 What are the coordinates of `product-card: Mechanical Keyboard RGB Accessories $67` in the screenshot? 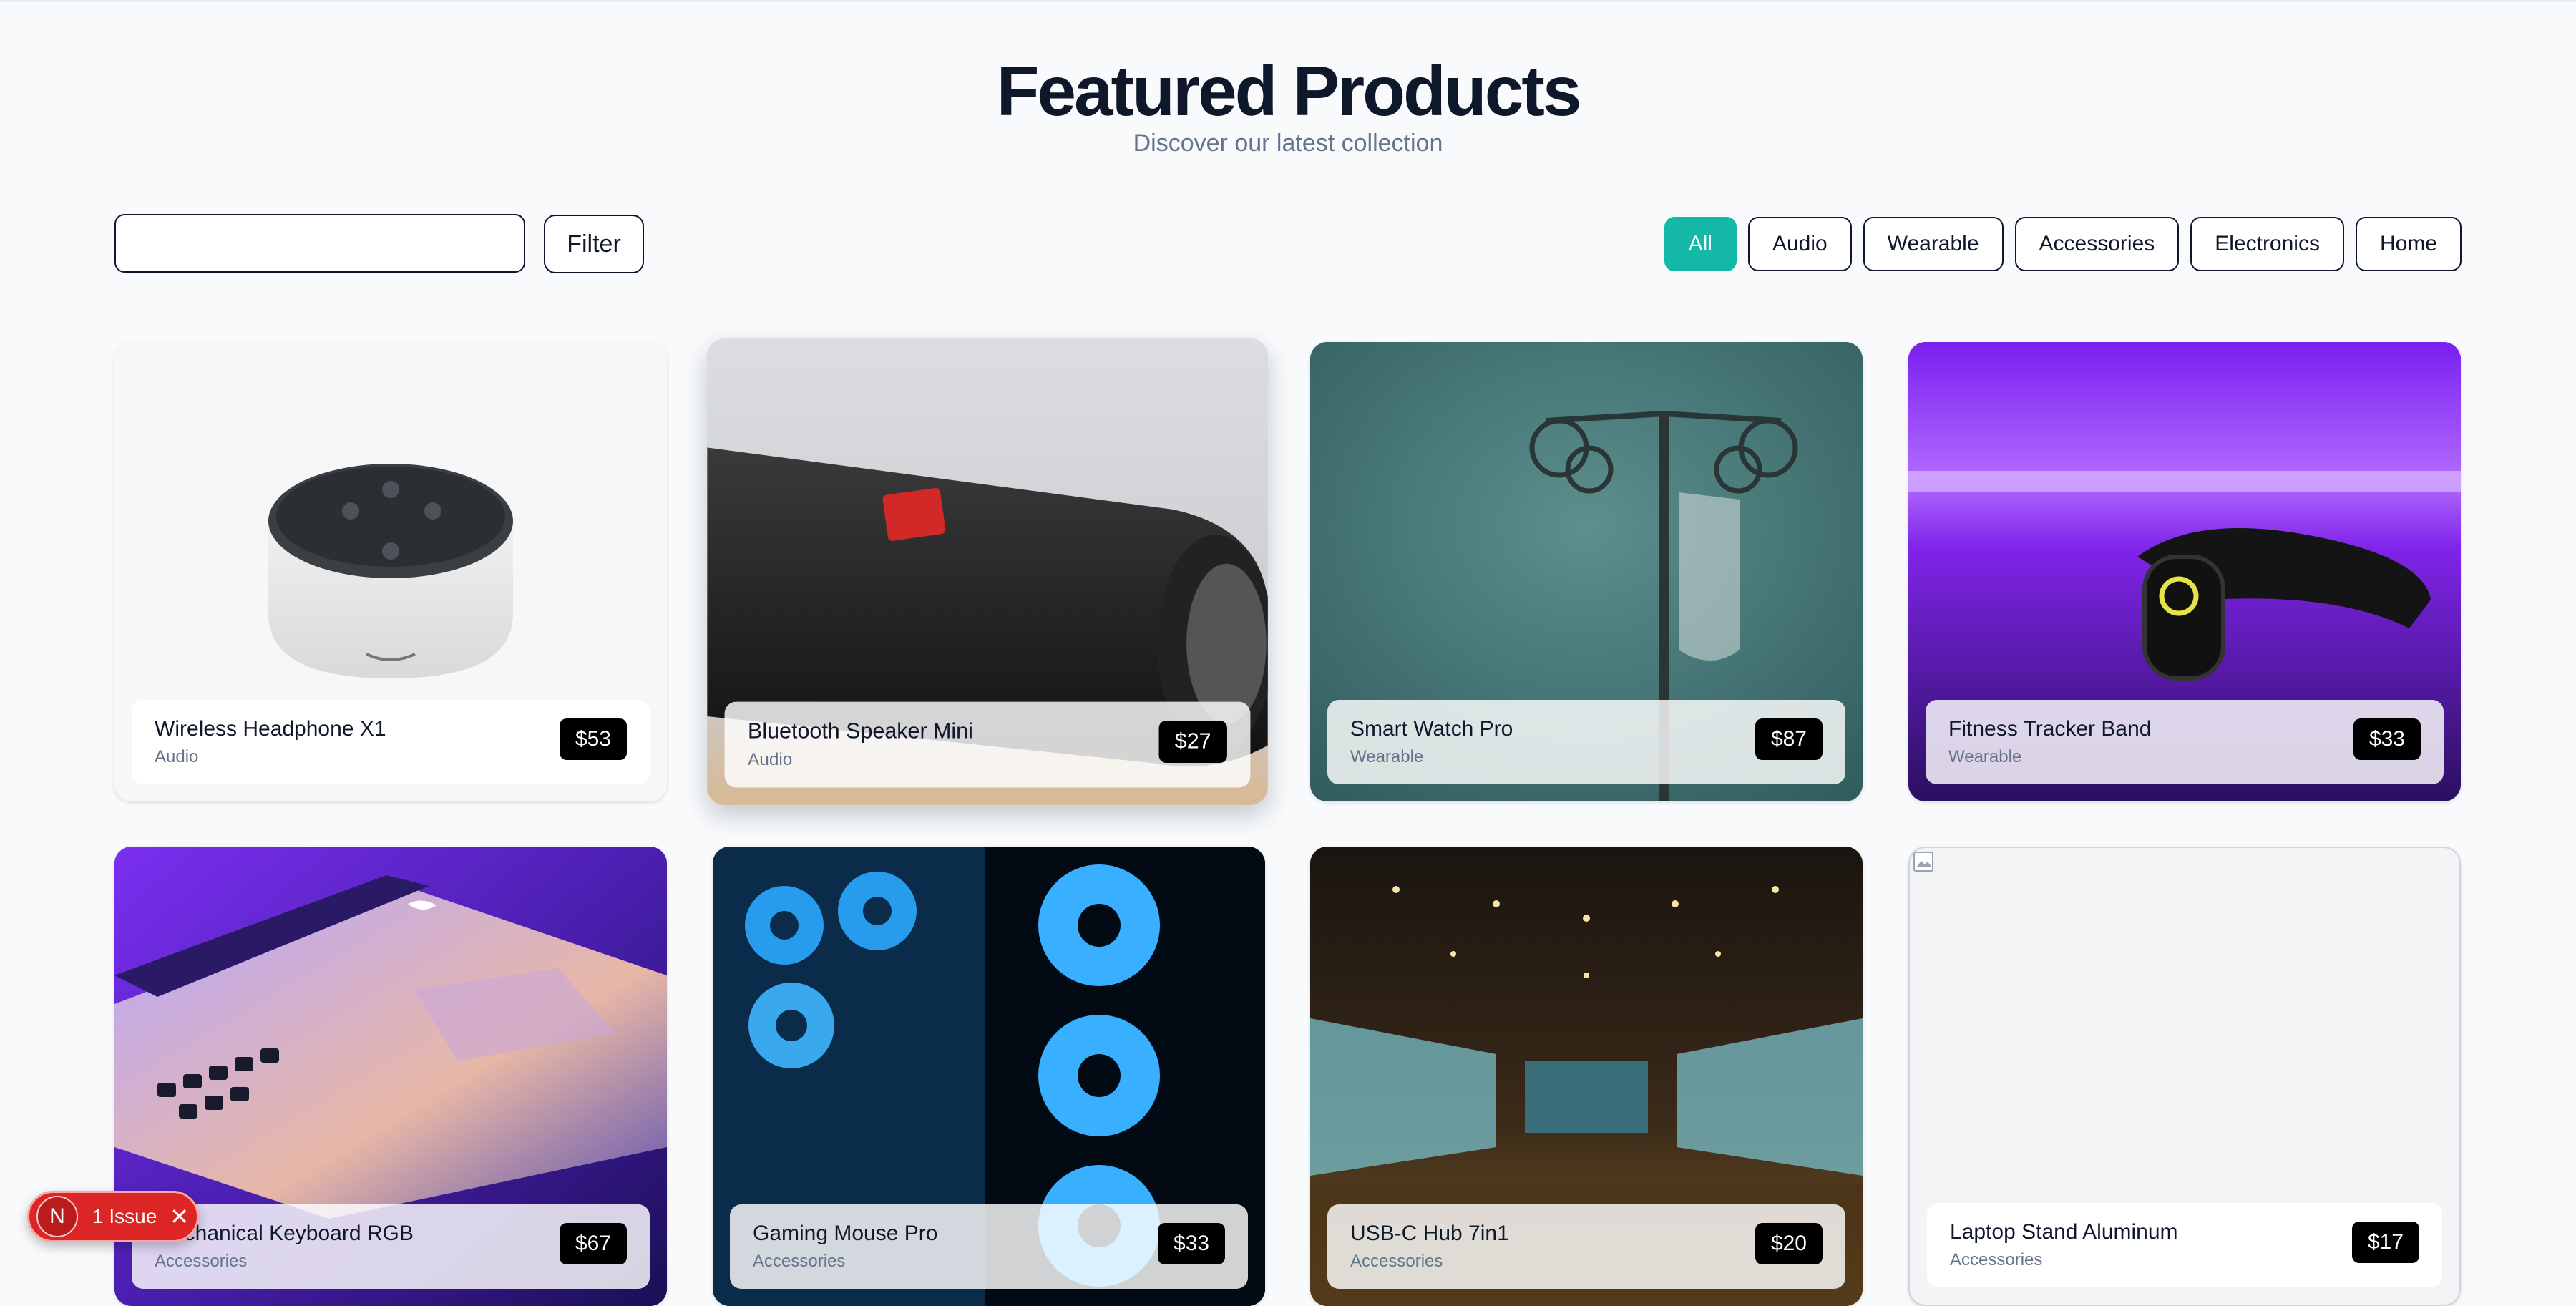 It's located at (390, 1076).